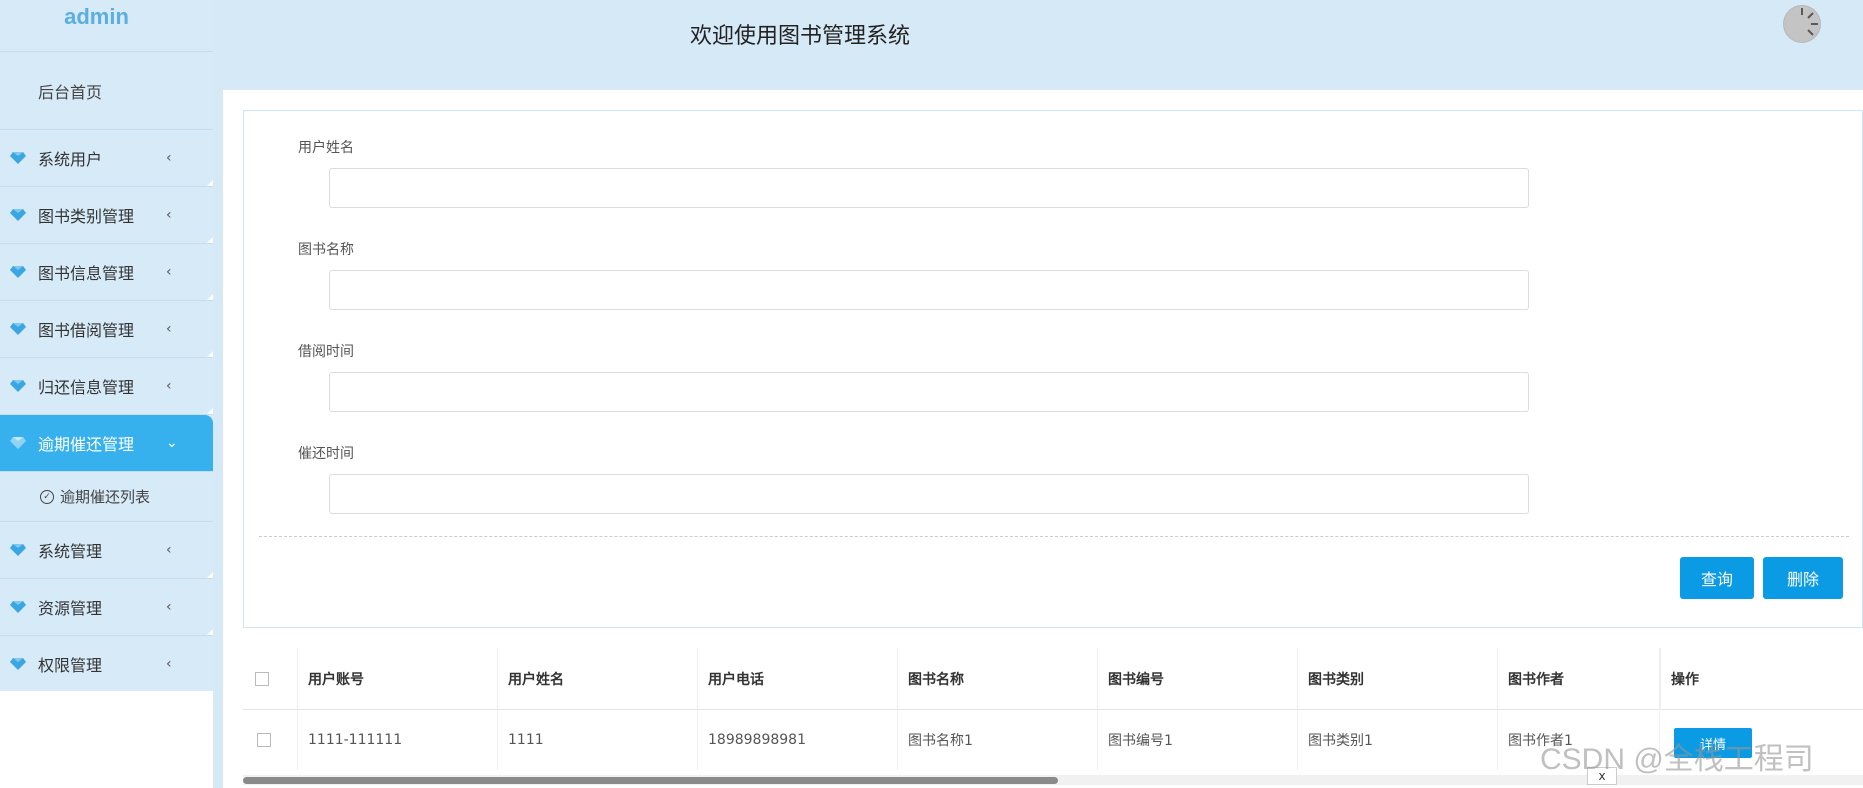 The image size is (1863, 788). I want to click on select-all-checkbox, so click(262, 679).